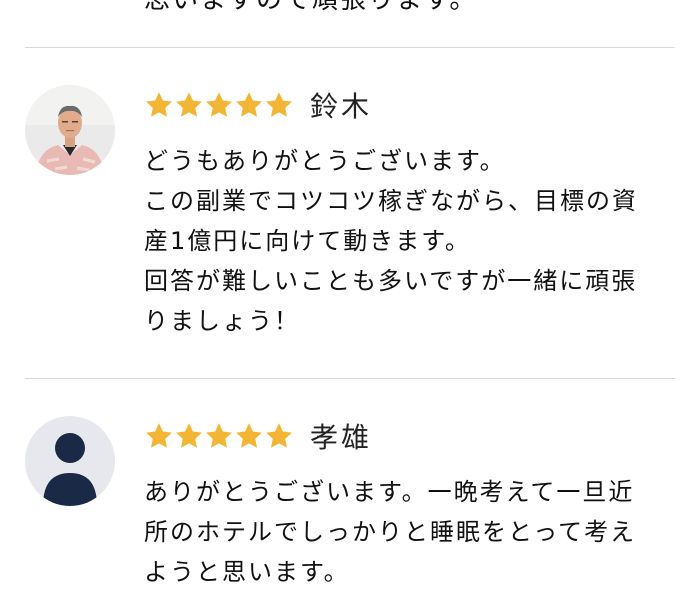 The image size is (700, 598). I want to click on user-icon, so click(70, 448).